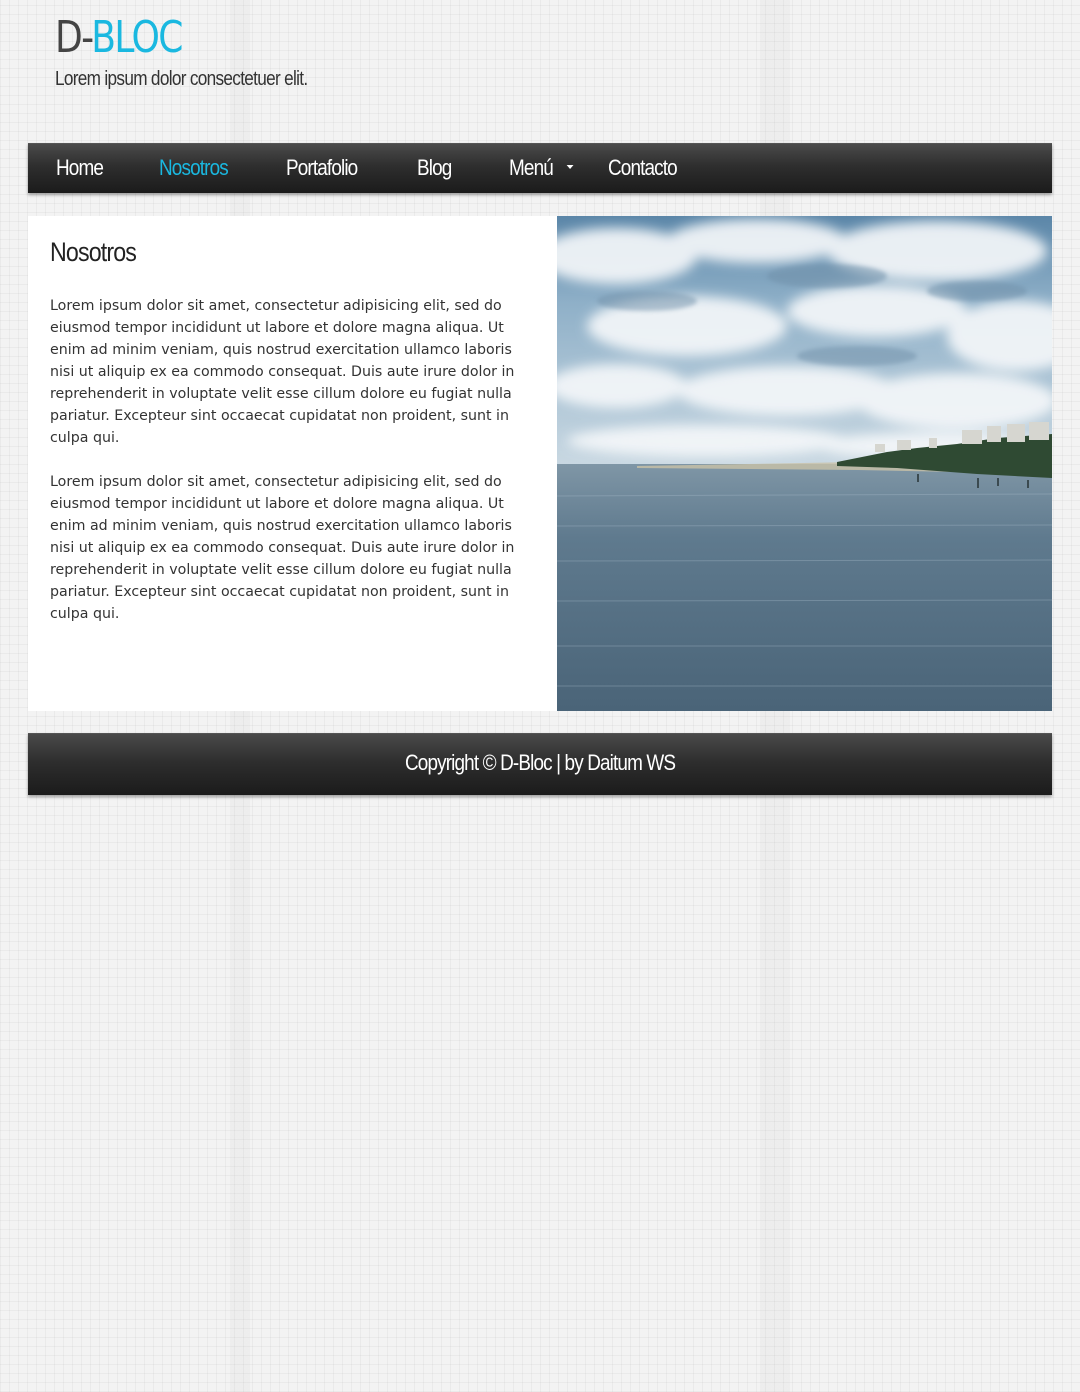  I want to click on logo-prefix: D-, so click(74, 37).